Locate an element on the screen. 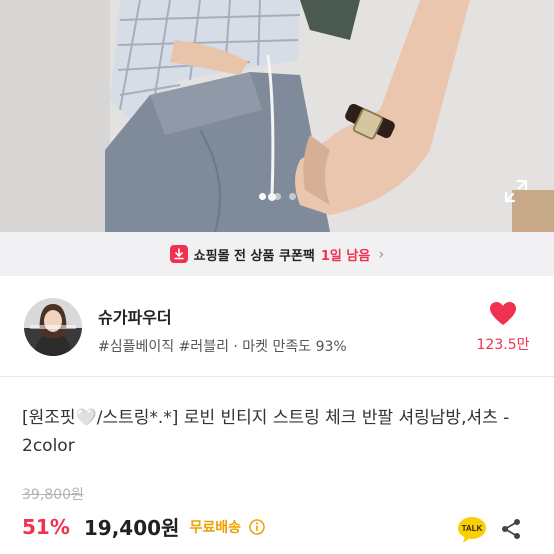 This screenshot has height=554, width=554. original-price: 39,800원 is located at coordinates (53, 495).